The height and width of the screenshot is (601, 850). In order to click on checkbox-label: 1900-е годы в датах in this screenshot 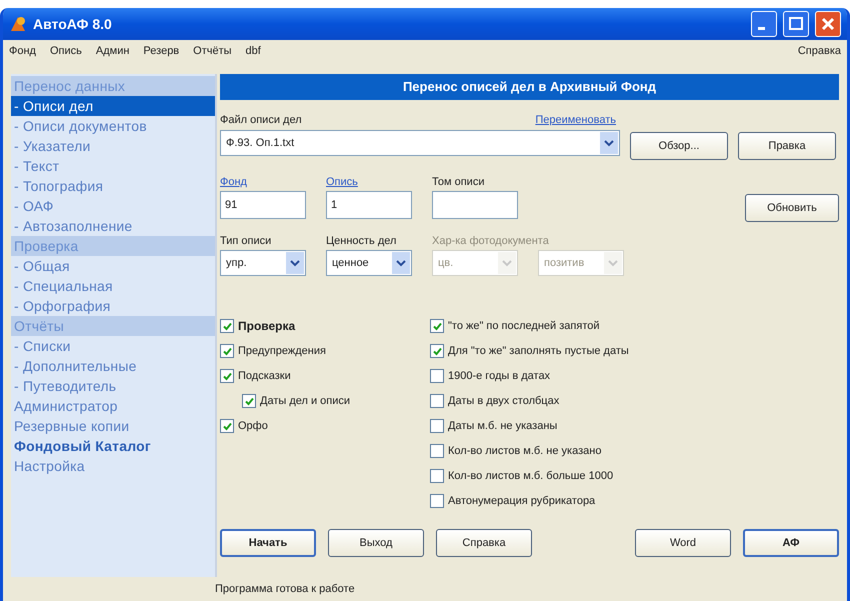, I will do `click(499, 376)`.